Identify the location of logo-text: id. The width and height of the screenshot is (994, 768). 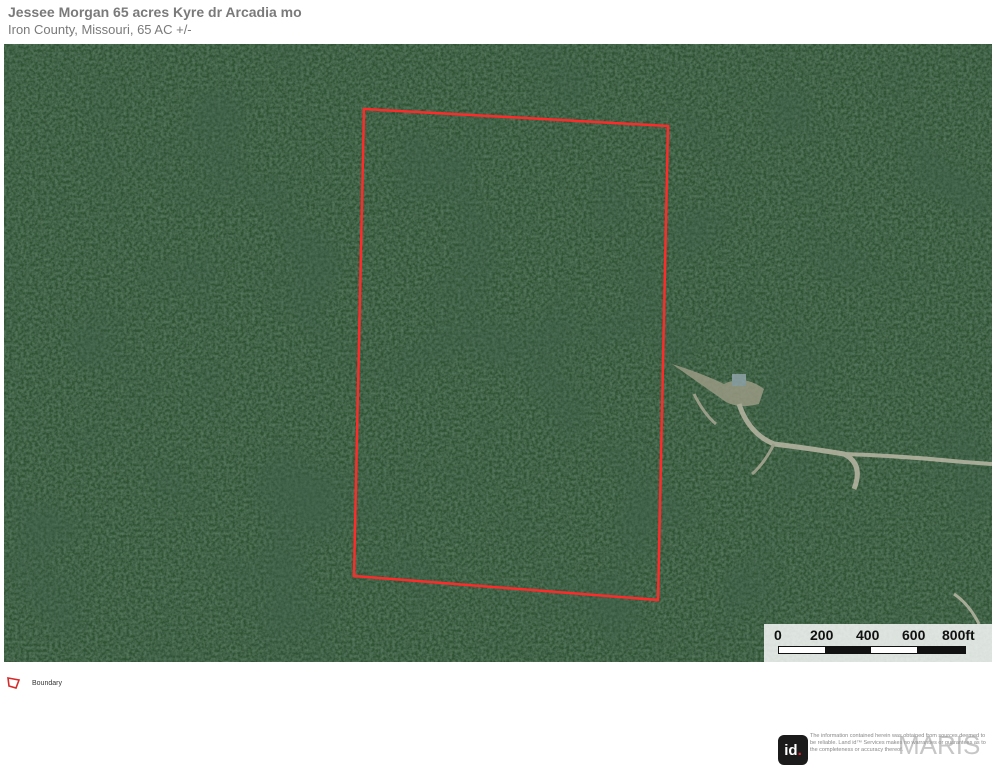
(791, 750).